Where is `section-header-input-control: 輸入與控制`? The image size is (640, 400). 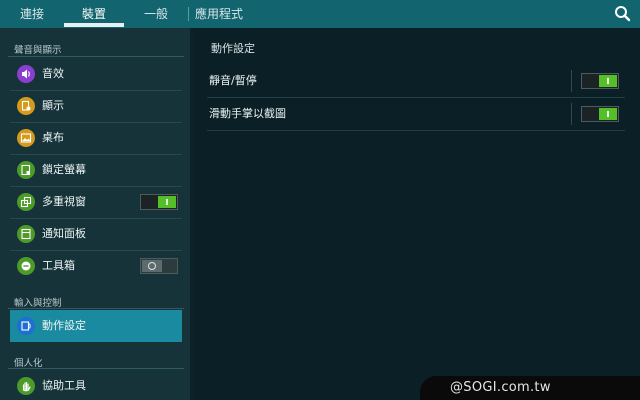
section-header-input-control: 輸入與控制 is located at coordinates (38, 303).